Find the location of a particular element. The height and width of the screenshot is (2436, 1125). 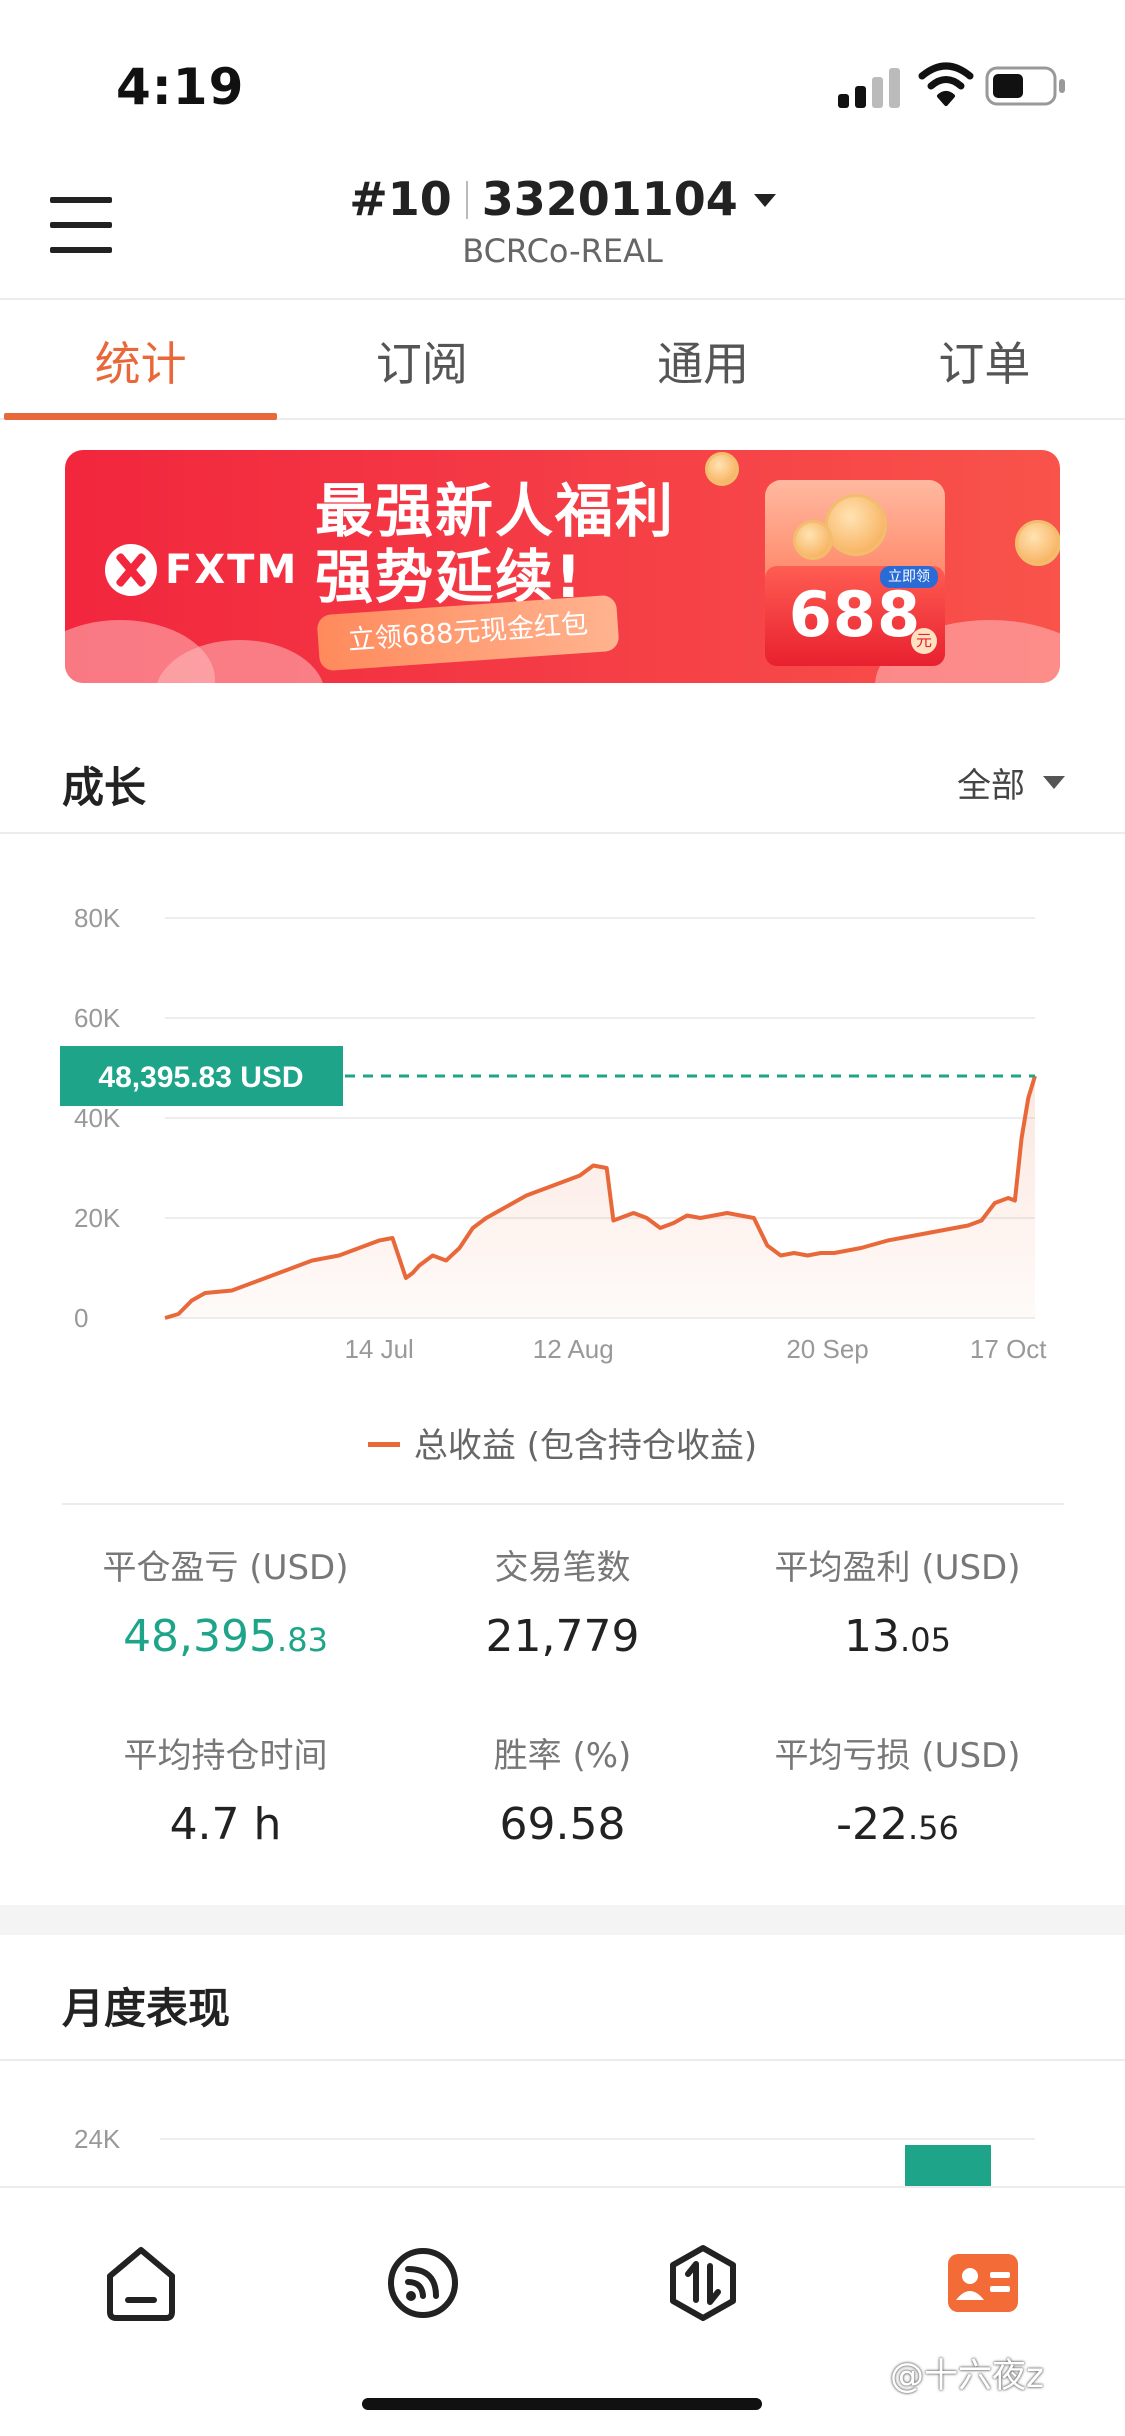

monthly-chart-svg: 24K is located at coordinates (554, 2164).